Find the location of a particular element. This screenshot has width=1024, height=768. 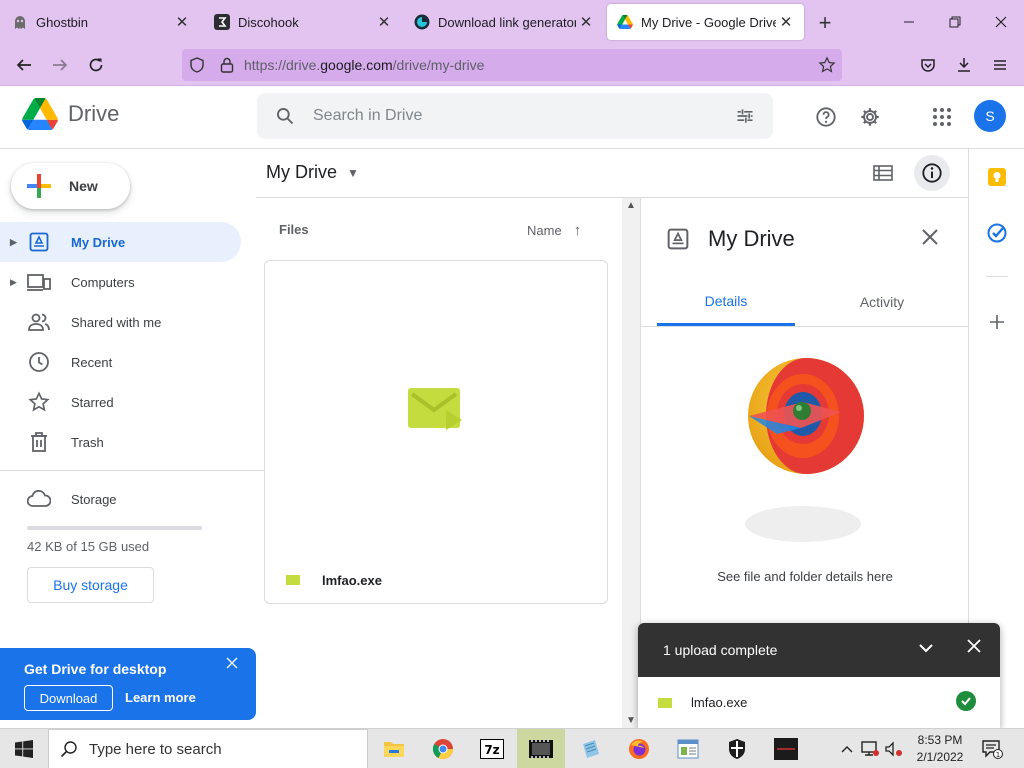

new-tab-button: + is located at coordinates (825, 23).